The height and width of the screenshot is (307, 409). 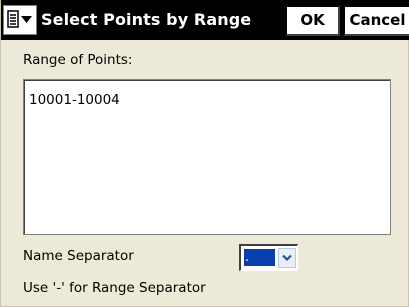 I want to click on separator-dropdown-button, so click(x=287, y=258).